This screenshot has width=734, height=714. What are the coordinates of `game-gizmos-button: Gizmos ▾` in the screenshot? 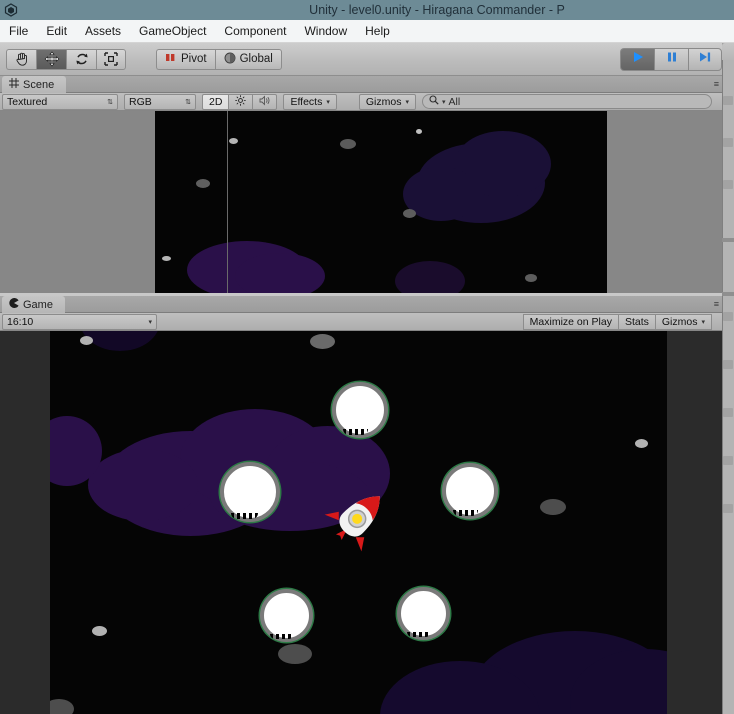 It's located at (683, 321).